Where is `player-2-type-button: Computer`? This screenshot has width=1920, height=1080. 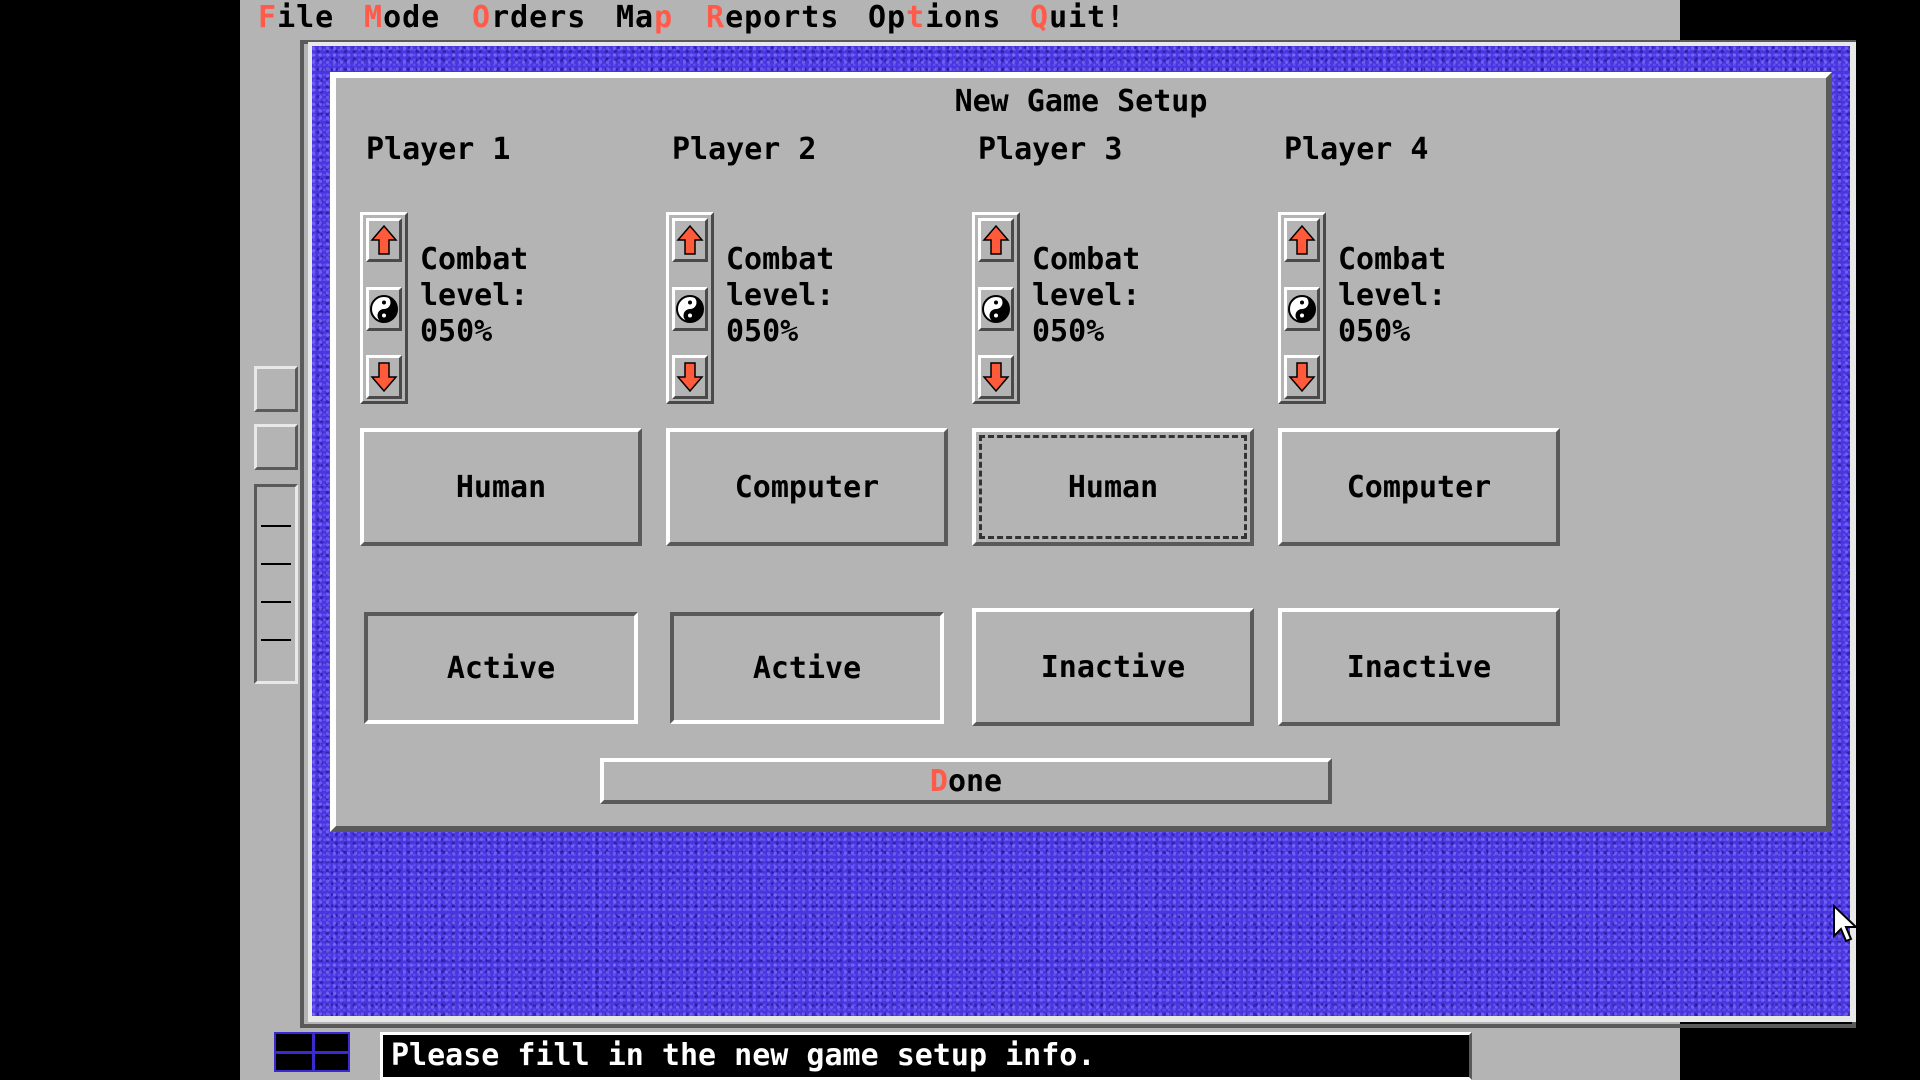
player-2-type-button: Computer is located at coordinates (807, 487).